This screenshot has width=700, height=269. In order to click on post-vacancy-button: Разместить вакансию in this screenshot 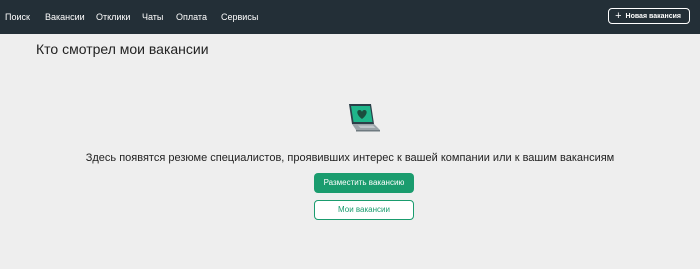, I will do `click(364, 183)`.